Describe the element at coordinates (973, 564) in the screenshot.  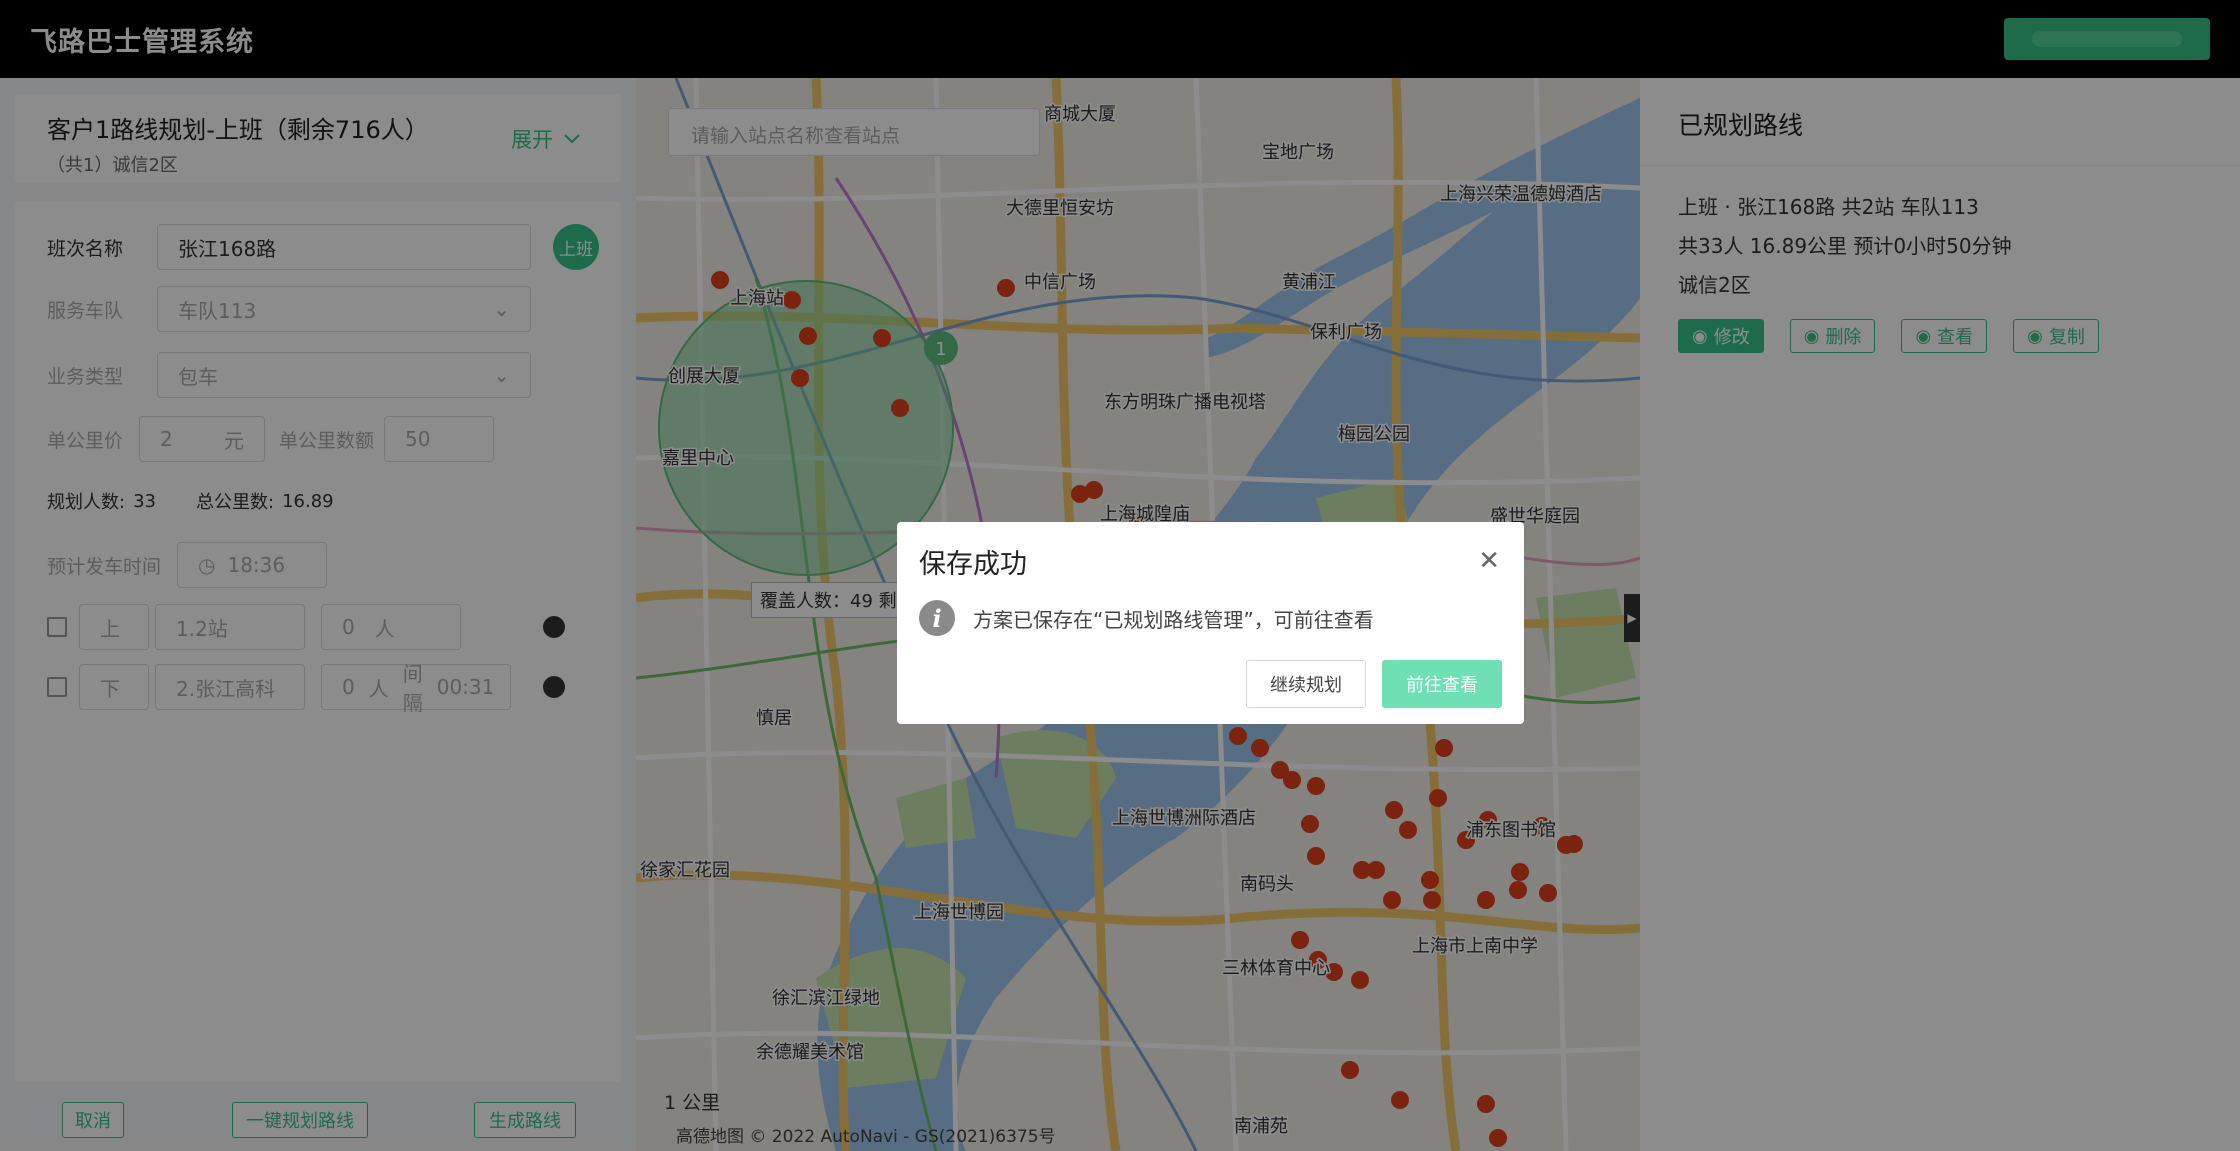
I see `dialog-title: 保存成功` at that location.